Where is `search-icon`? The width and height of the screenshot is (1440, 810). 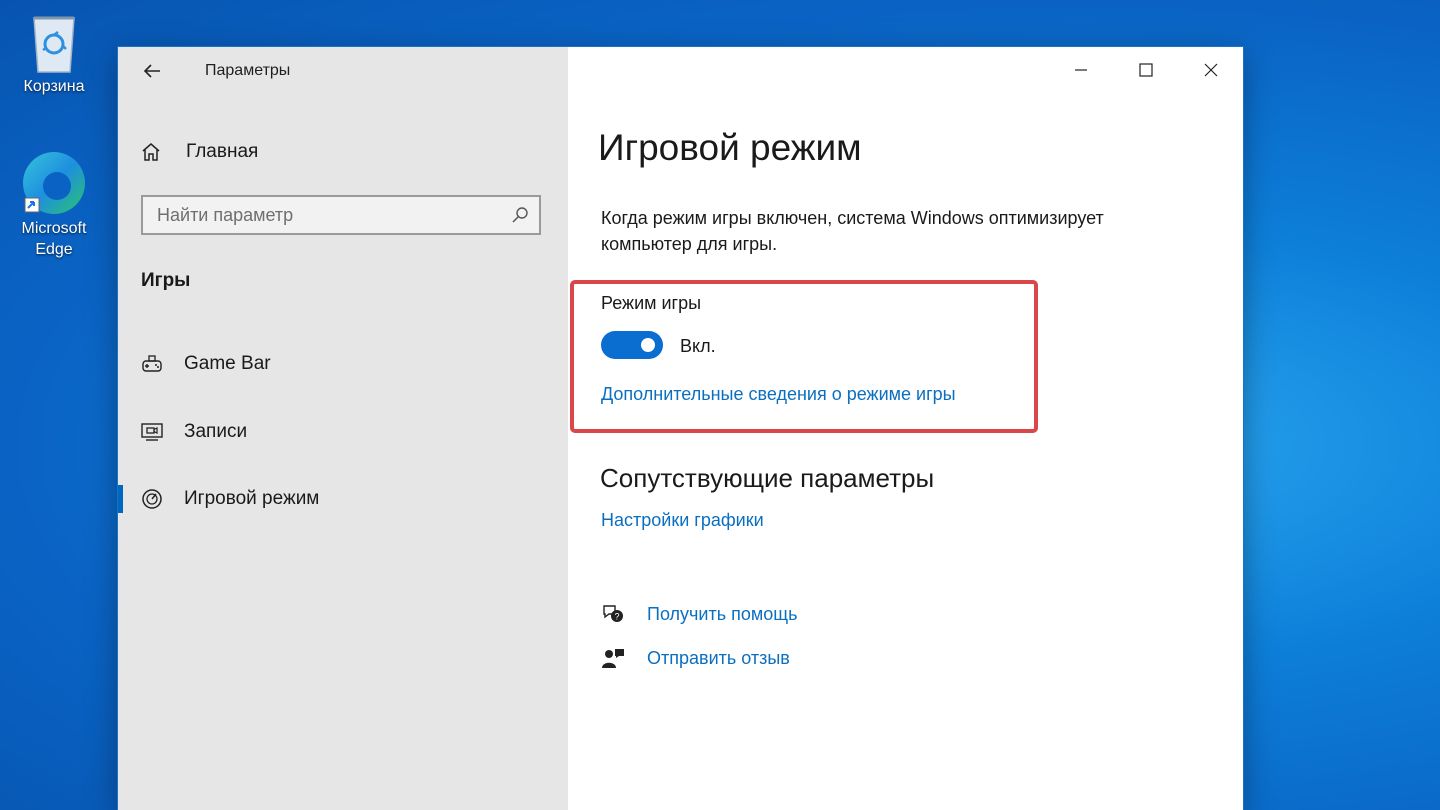 search-icon is located at coordinates (520, 215).